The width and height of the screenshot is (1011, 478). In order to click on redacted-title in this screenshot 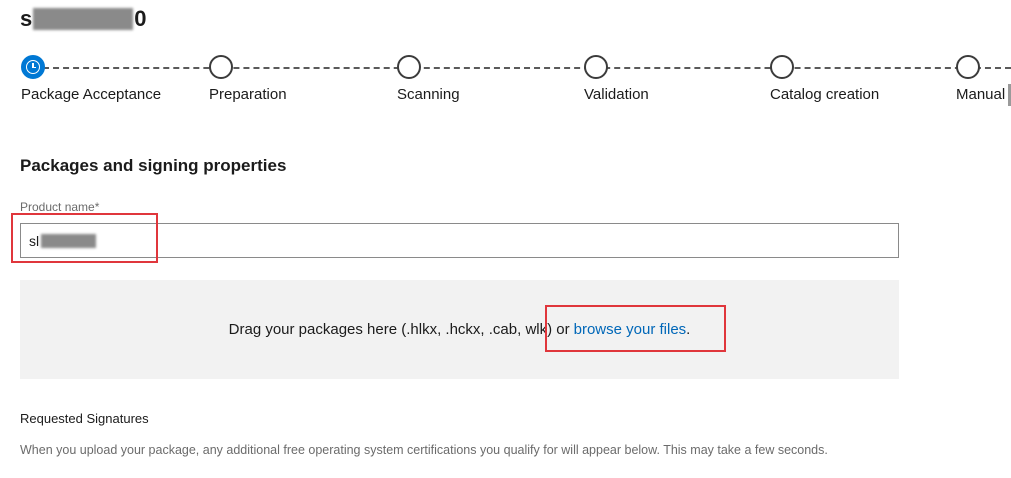, I will do `click(83, 19)`.